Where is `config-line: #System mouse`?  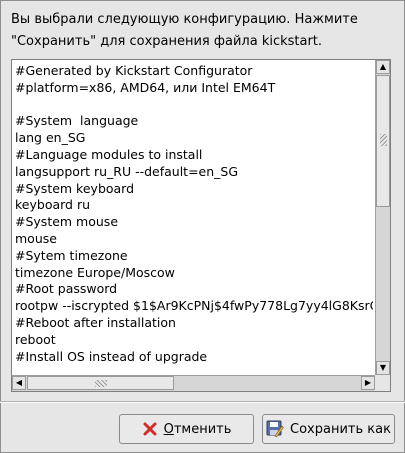
config-line: #System mouse is located at coordinates (67, 222).